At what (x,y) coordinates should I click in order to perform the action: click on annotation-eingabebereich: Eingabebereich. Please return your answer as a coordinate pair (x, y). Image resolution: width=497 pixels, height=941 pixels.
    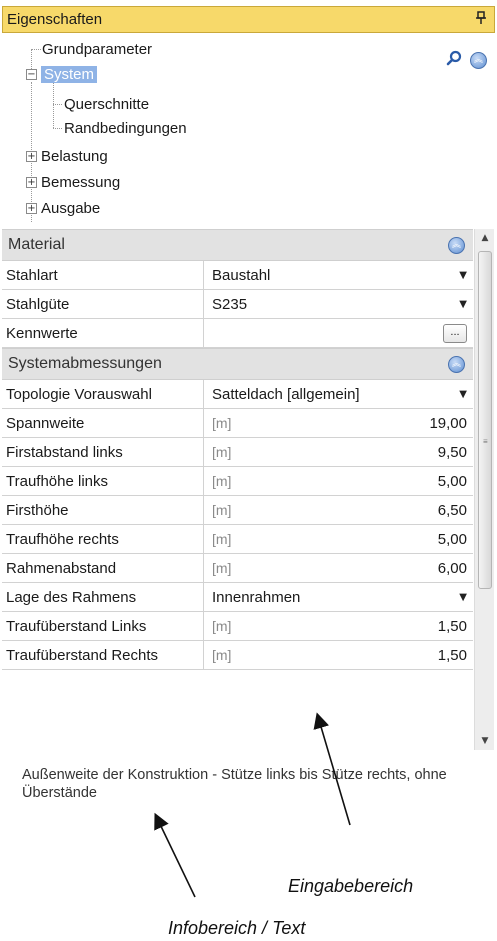
    Looking at the image, I should click on (351, 886).